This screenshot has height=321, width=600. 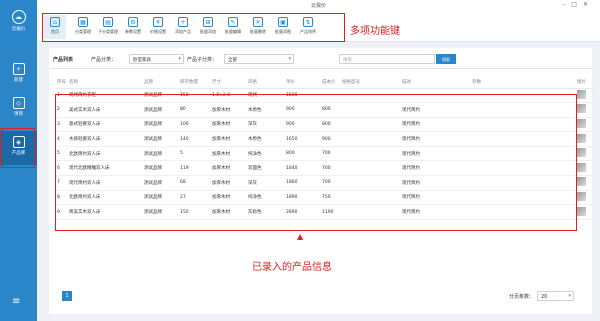 What do you see at coordinates (320, 60) in the screenshot?
I see `filter-row: 产品列表 产品分类： 卧室家具 产品子分类： 全部 搜索 搜索` at bounding box center [320, 60].